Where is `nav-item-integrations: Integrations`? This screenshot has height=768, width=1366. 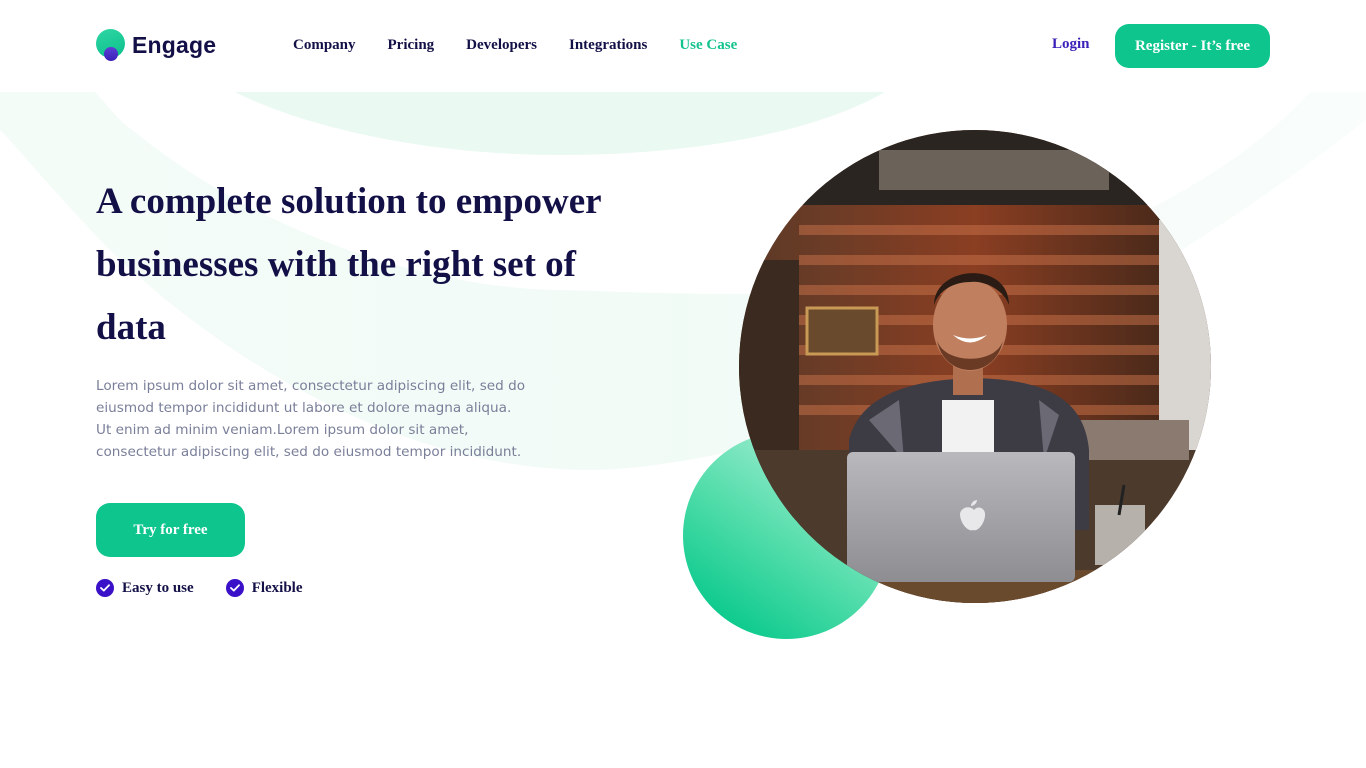
nav-item-integrations: Integrations is located at coordinates (608, 45).